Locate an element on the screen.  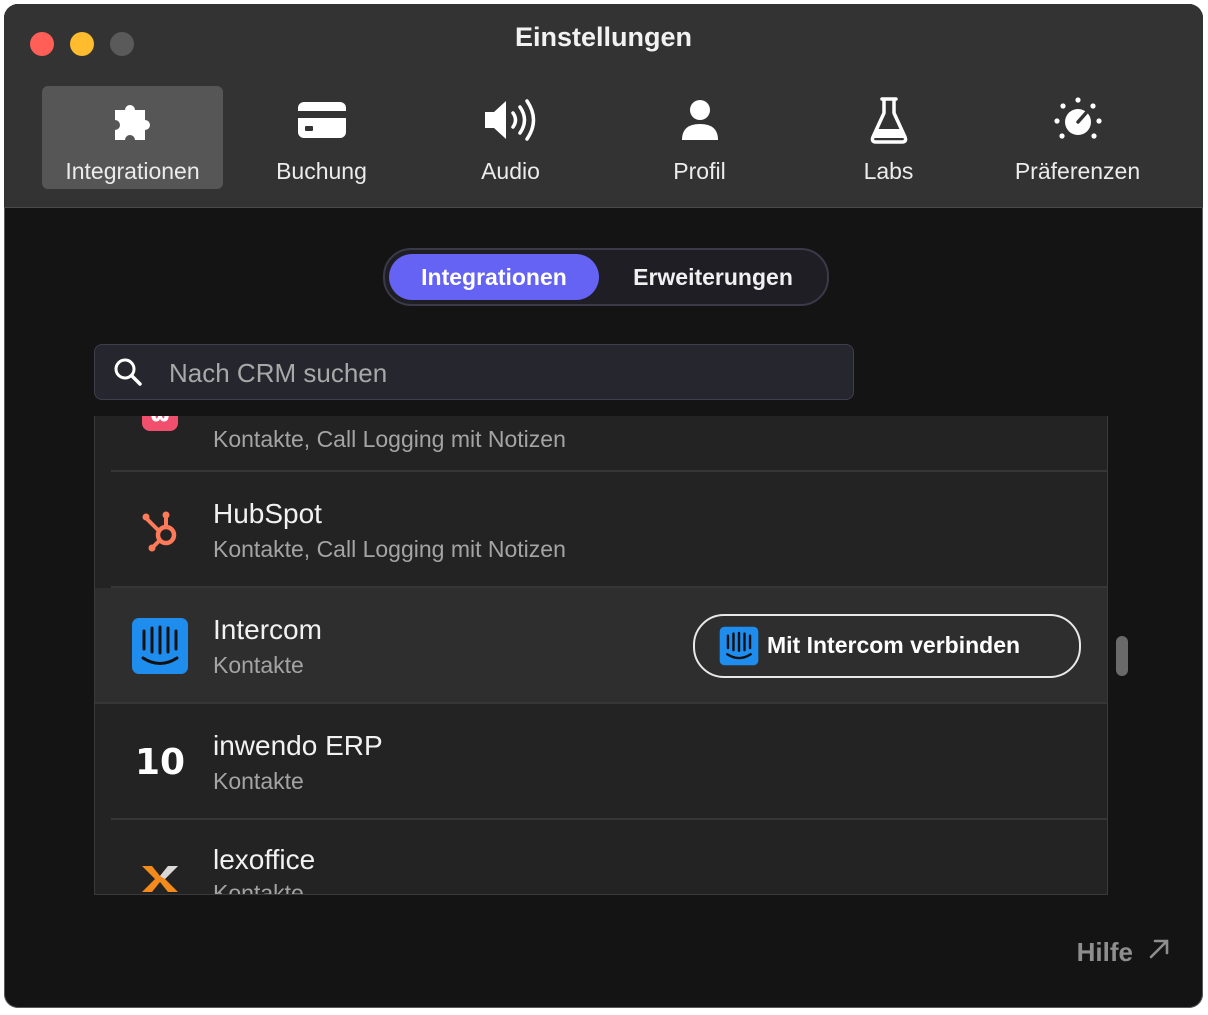
inwendo-icon: 10 is located at coordinates (160, 762).